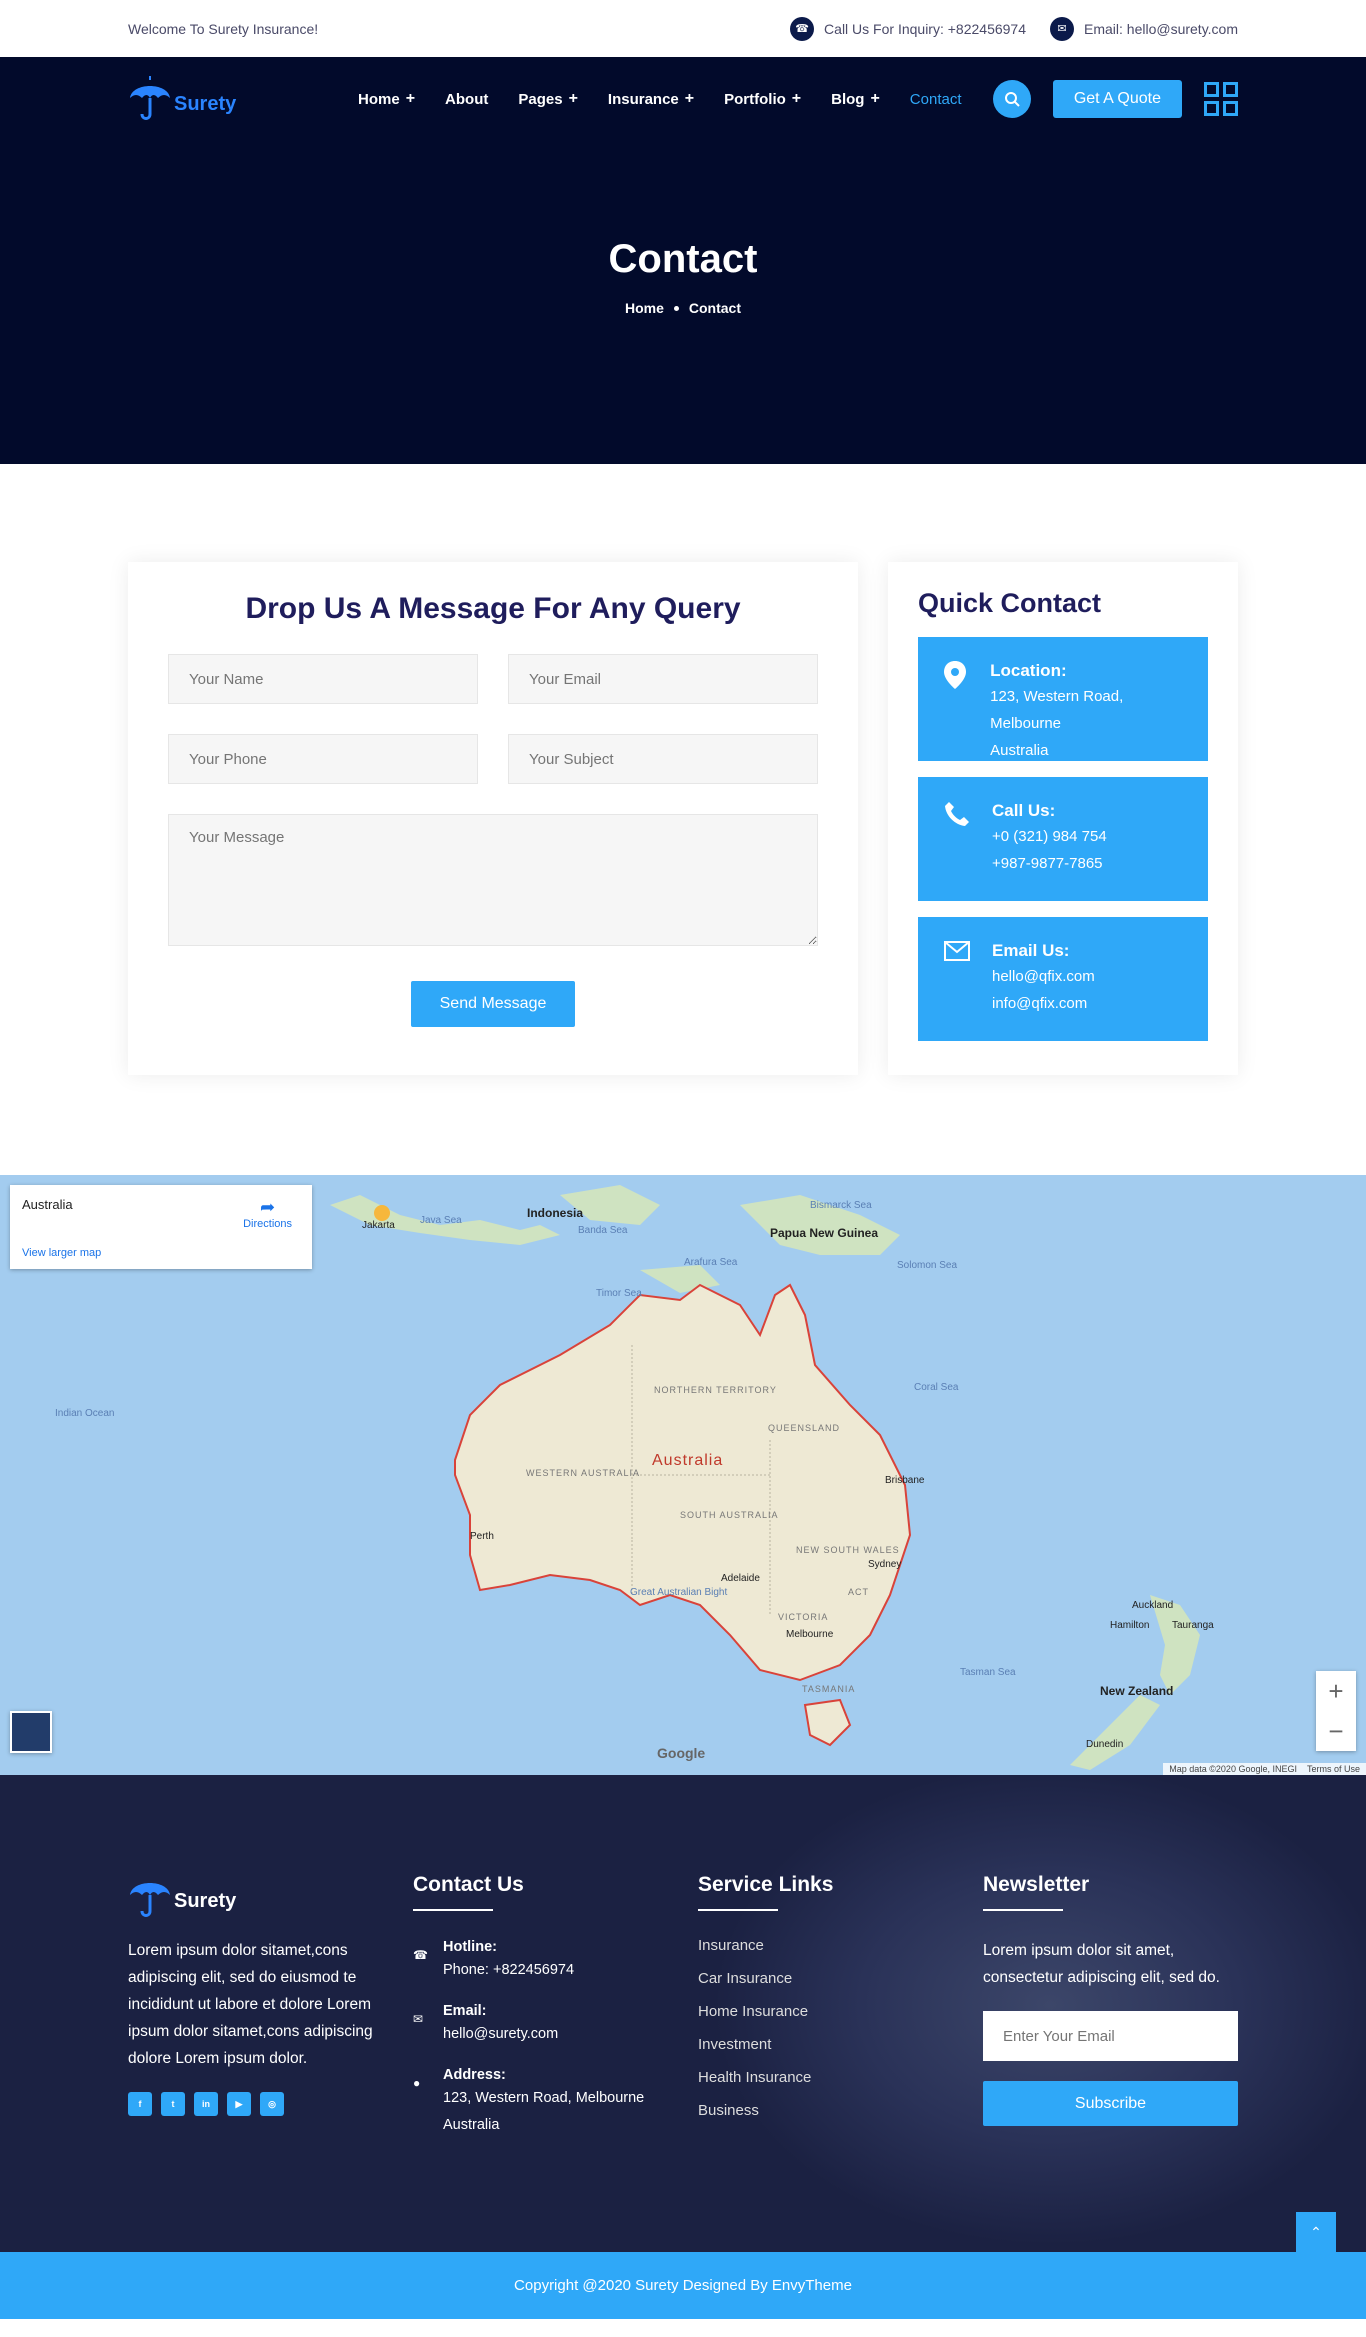 This screenshot has height=2337, width=1366. I want to click on nav-item-insurance: Insurance +, so click(651, 99).